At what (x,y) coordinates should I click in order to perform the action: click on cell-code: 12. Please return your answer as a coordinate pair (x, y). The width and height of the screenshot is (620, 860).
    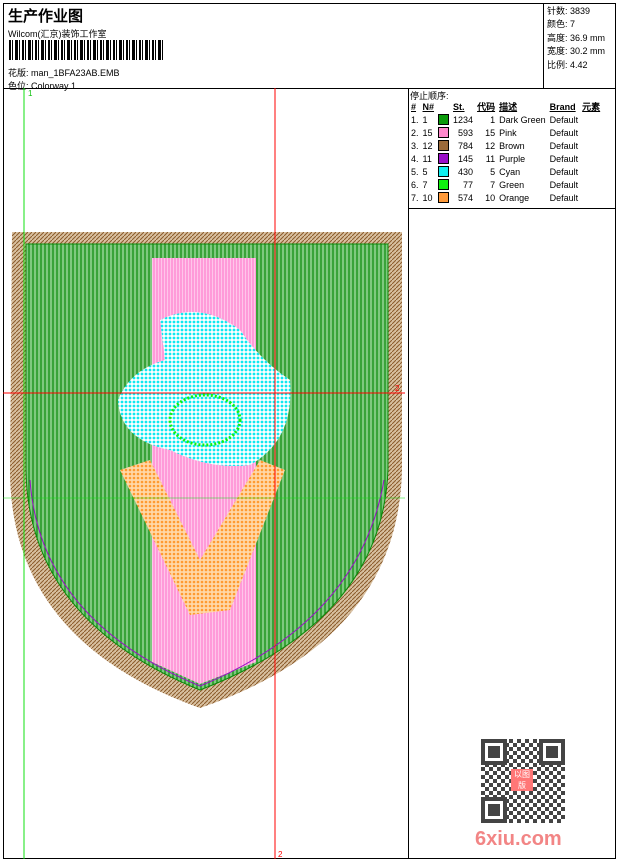
    Looking at the image, I should click on (490, 145).